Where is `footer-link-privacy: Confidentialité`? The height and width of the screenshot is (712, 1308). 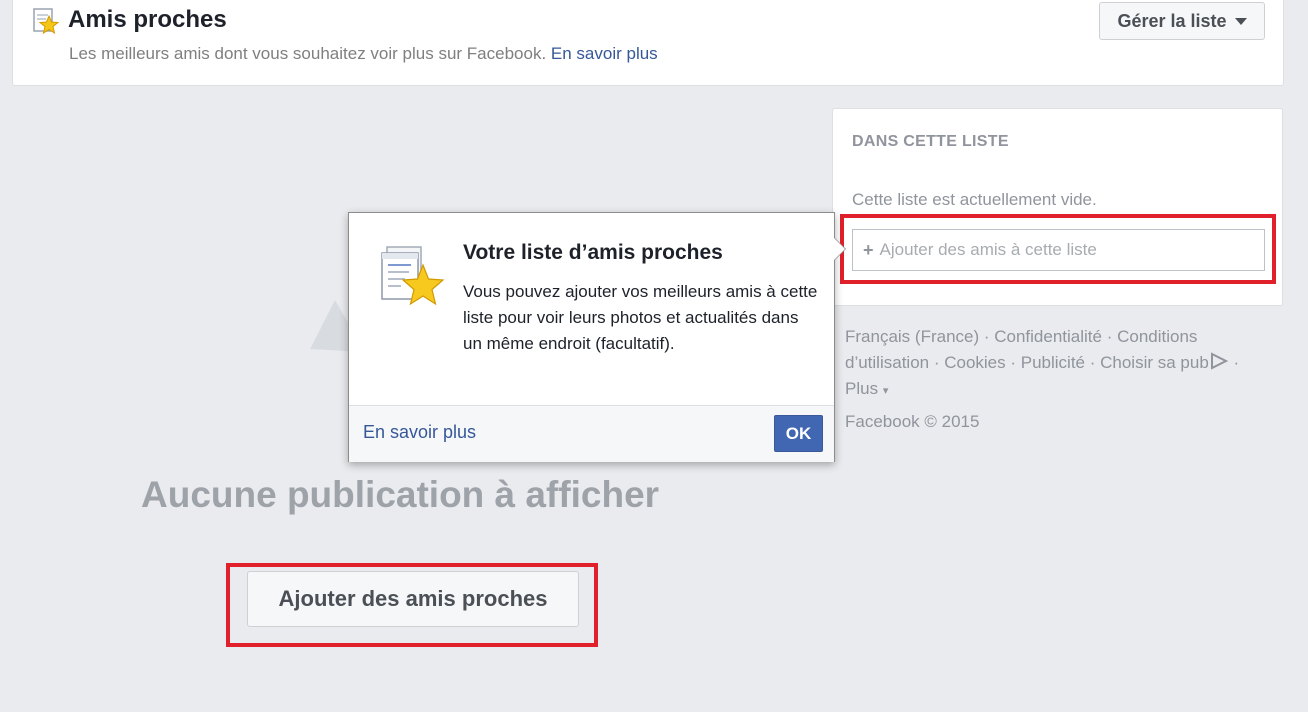 footer-link-privacy: Confidentialité is located at coordinates (1048, 336).